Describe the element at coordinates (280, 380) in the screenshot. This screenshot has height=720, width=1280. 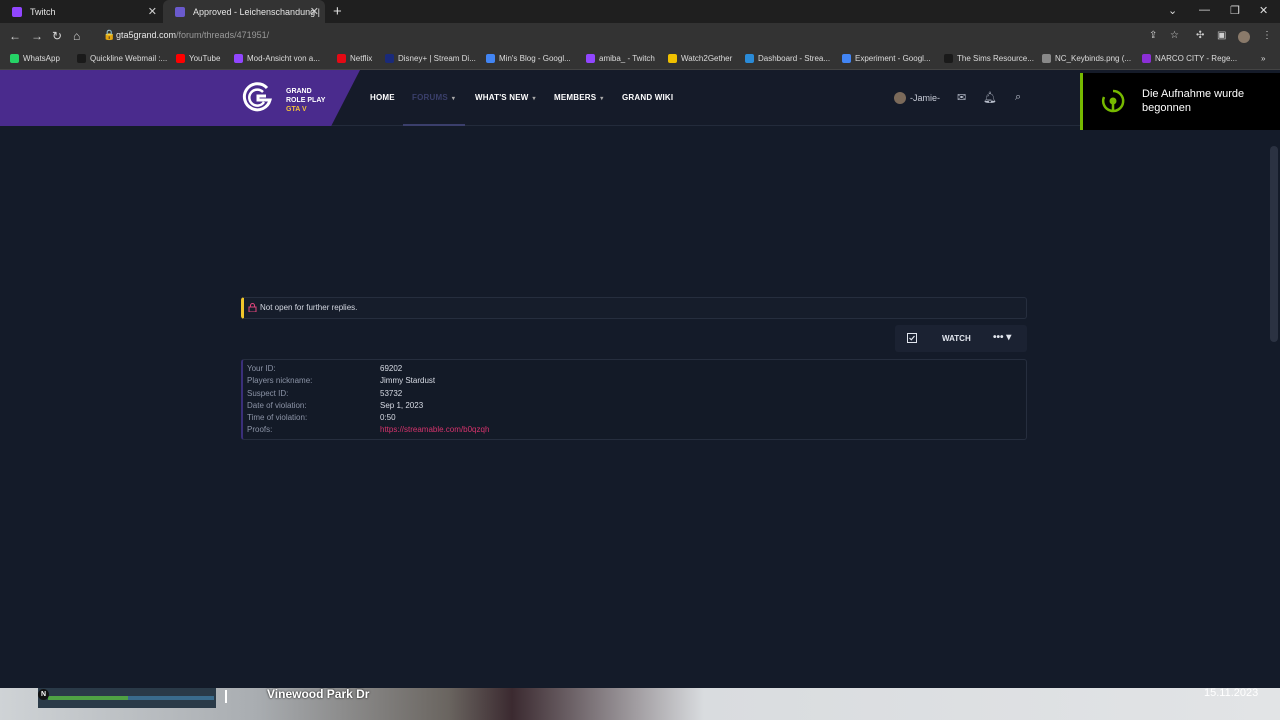
I see `field-label: Players nickname:` at that location.